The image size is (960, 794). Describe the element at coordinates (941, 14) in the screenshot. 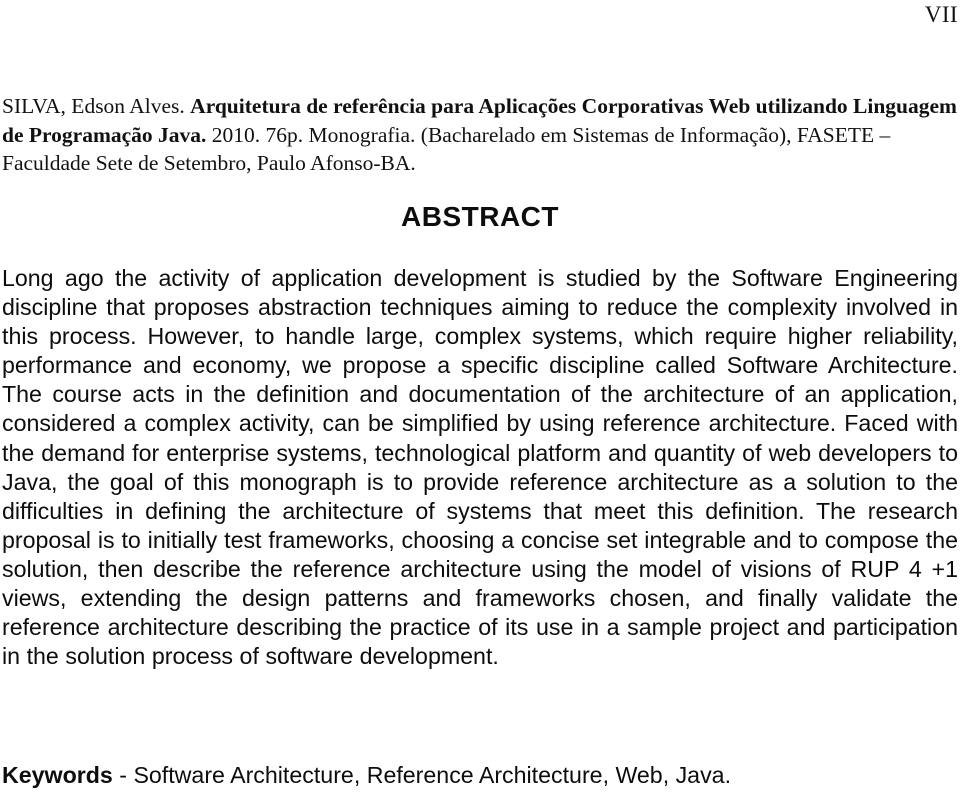

I see `page-number: VII` at that location.